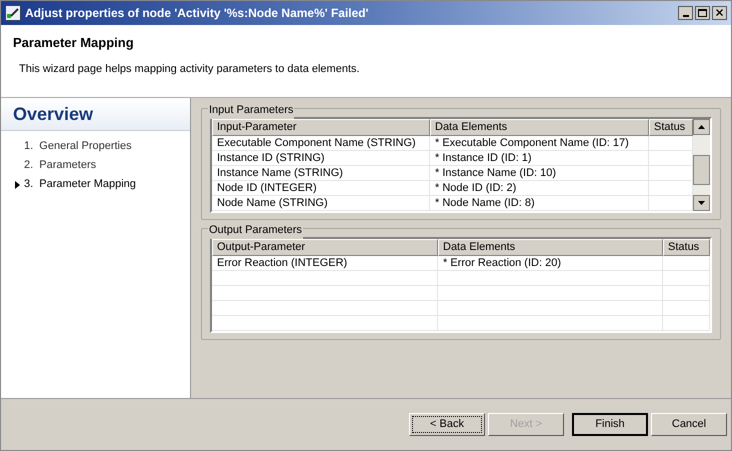  Describe the element at coordinates (539, 173) in the screenshot. I see `table-cell: * Instance Name (ID: 10)` at that location.